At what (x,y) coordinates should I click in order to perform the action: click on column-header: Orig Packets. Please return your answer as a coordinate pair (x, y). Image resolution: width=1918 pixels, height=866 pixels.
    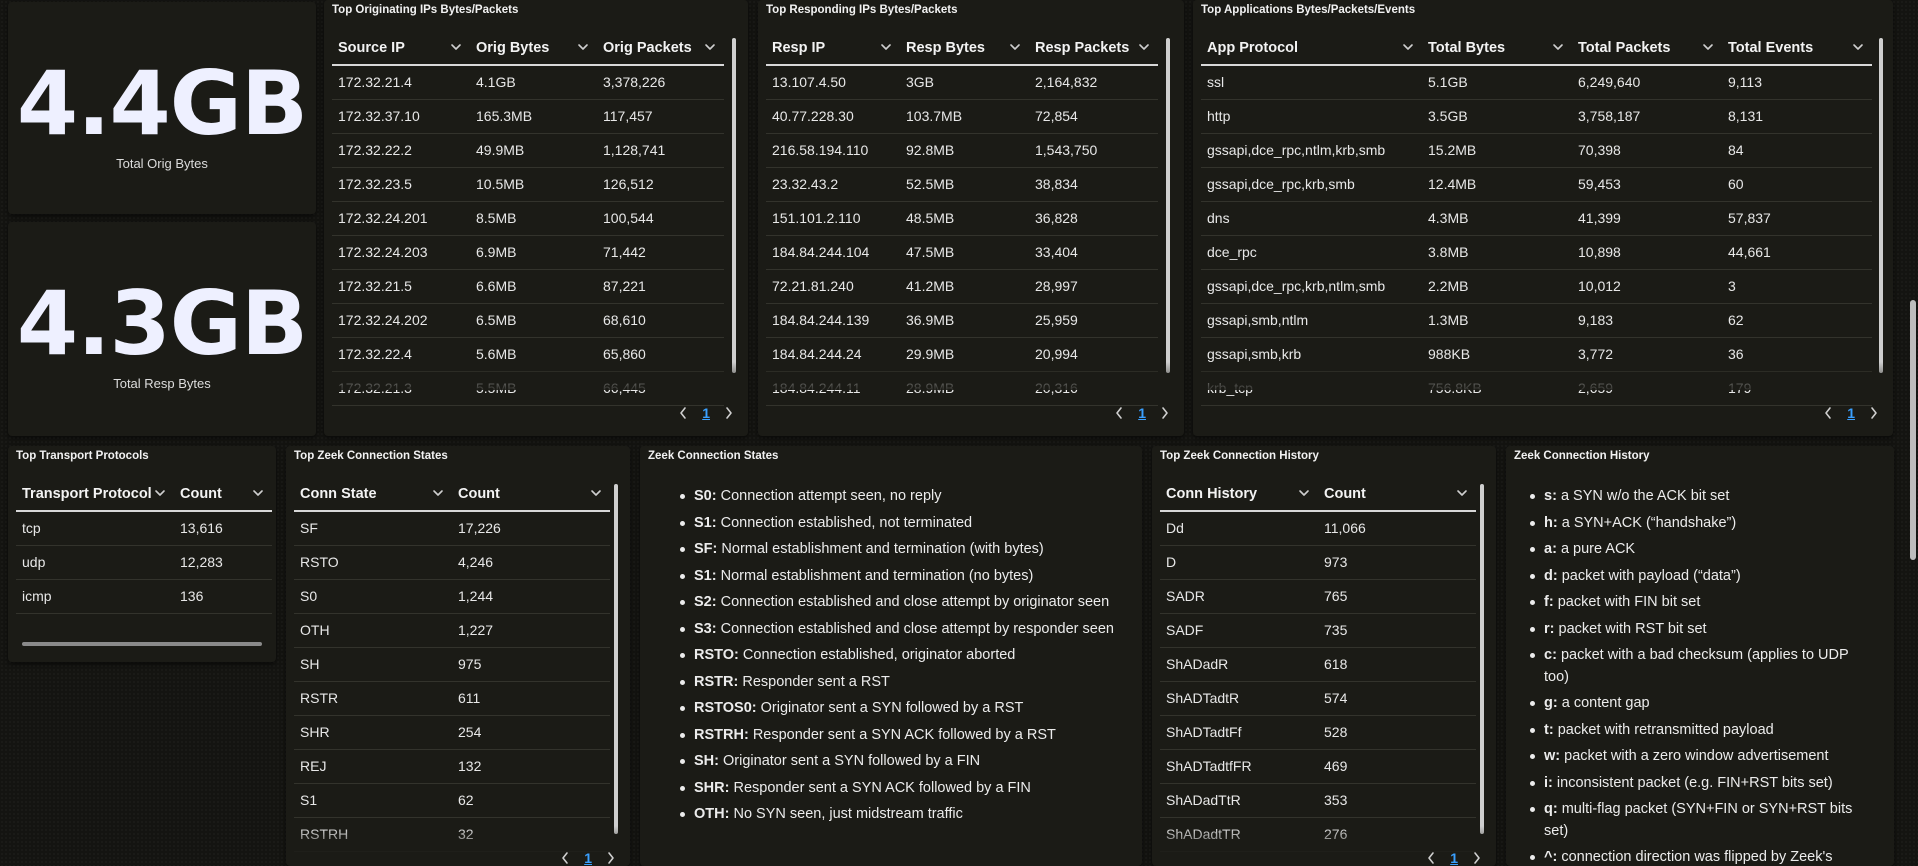
    Looking at the image, I should click on (660, 49).